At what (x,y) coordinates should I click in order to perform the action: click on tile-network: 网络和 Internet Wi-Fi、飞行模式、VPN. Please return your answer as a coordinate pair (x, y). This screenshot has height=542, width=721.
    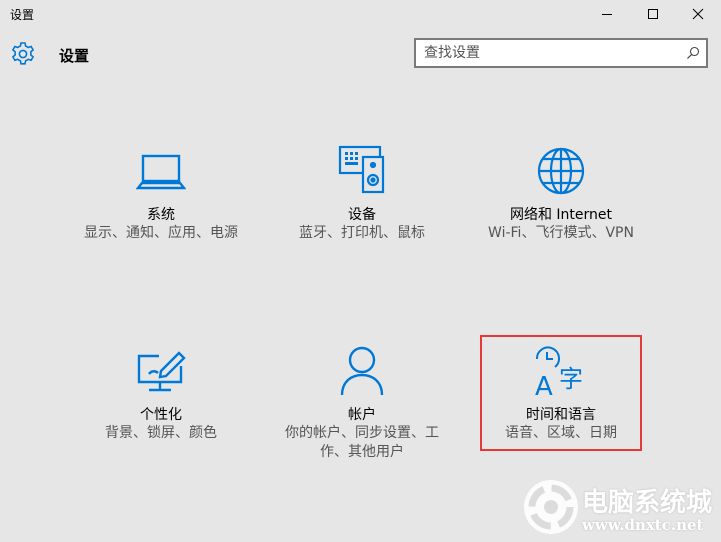
    Looking at the image, I should click on (561, 205).